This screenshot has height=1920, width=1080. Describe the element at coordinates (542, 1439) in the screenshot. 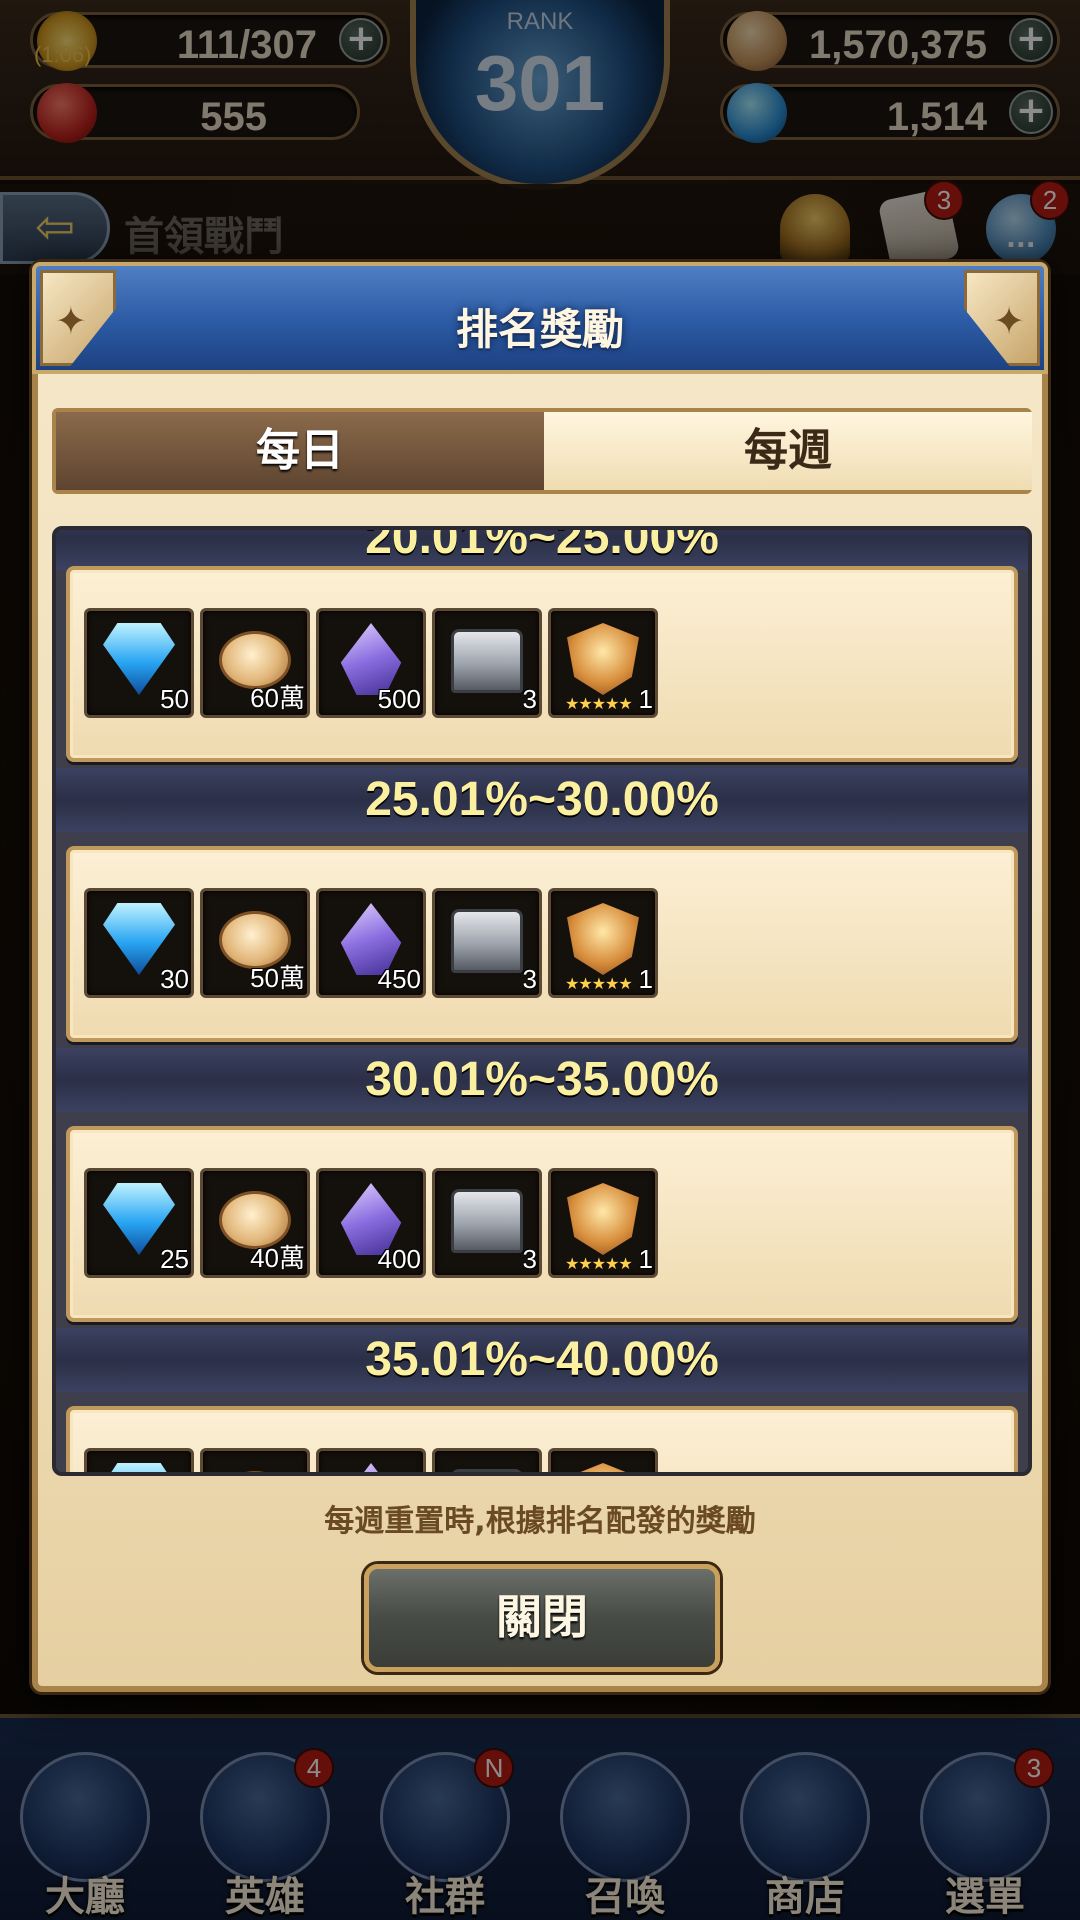

I see `reward-card: ★★★★★` at that location.